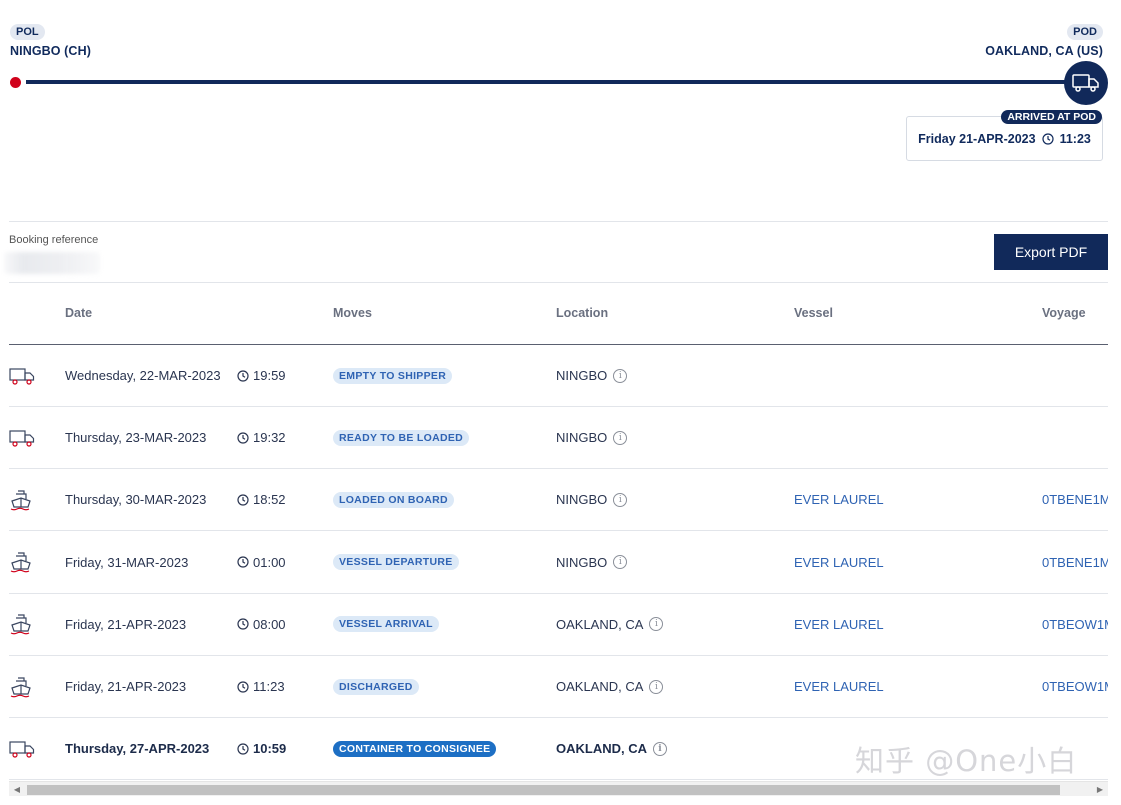  I want to click on event-date: Wednesday, 22-MAR-2023, so click(143, 375).